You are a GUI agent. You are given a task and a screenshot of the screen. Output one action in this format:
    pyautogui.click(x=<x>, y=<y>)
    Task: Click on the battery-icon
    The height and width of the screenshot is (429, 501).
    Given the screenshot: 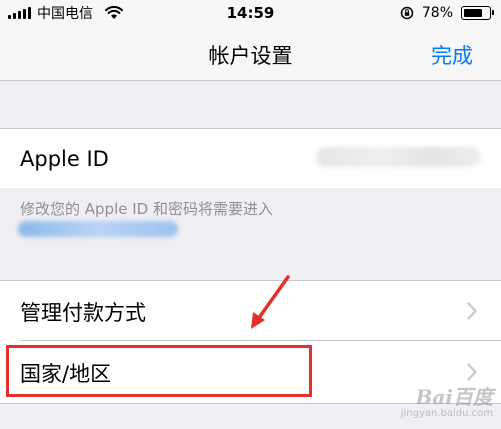 What is the action you would take?
    pyautogui.click(x=477, y=13)
    